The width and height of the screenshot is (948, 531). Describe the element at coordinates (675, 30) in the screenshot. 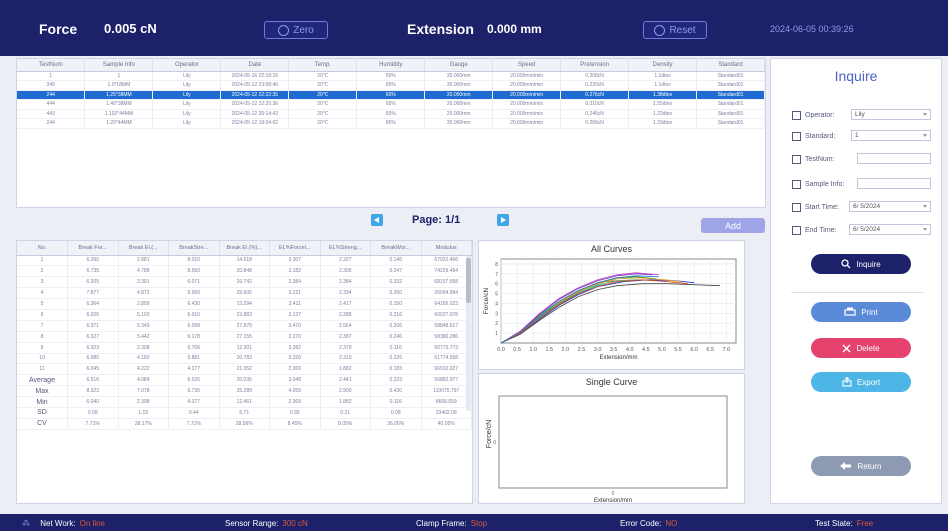

I see `reset-button: Reset` at that location.